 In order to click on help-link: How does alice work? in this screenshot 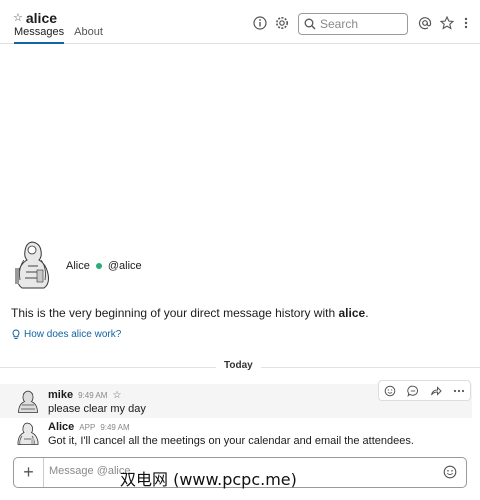, I will do `click(66, 334)`.